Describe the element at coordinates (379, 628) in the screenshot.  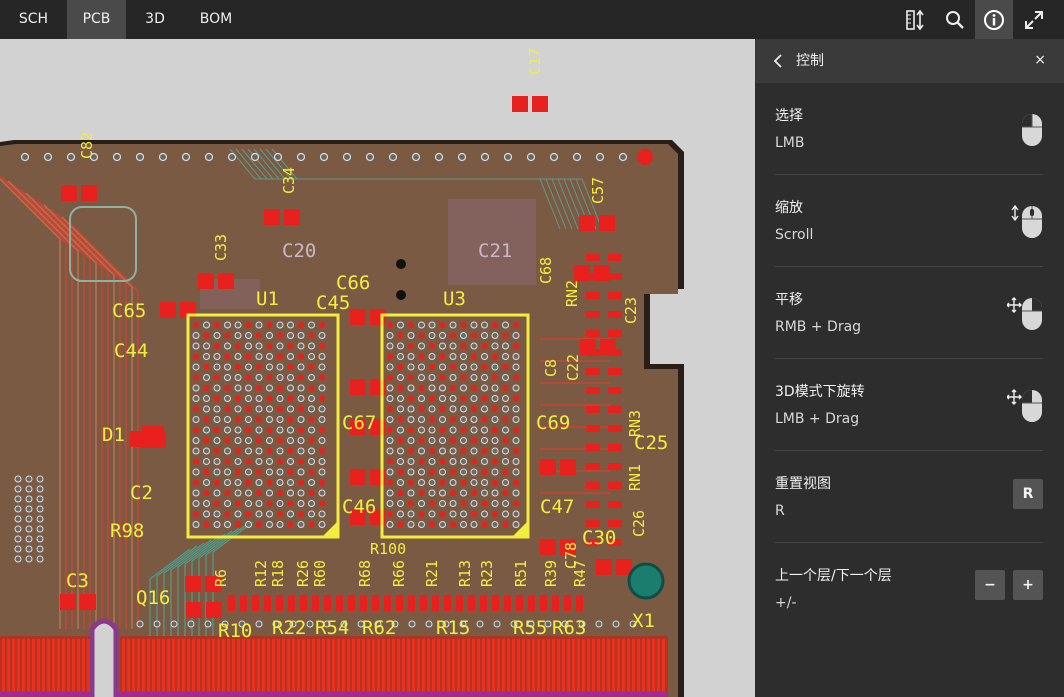
I see `silk-label: R62` at that location.